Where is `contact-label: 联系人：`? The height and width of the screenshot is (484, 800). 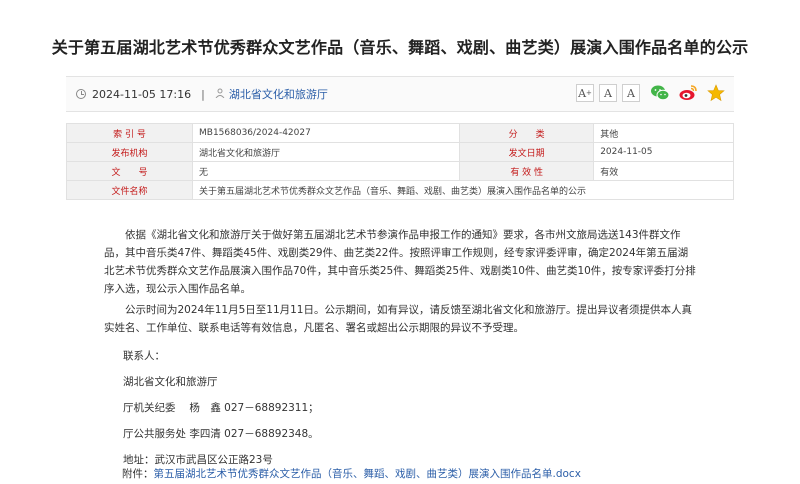 contact-label: 联系人： is located at coordinates (144, 356).